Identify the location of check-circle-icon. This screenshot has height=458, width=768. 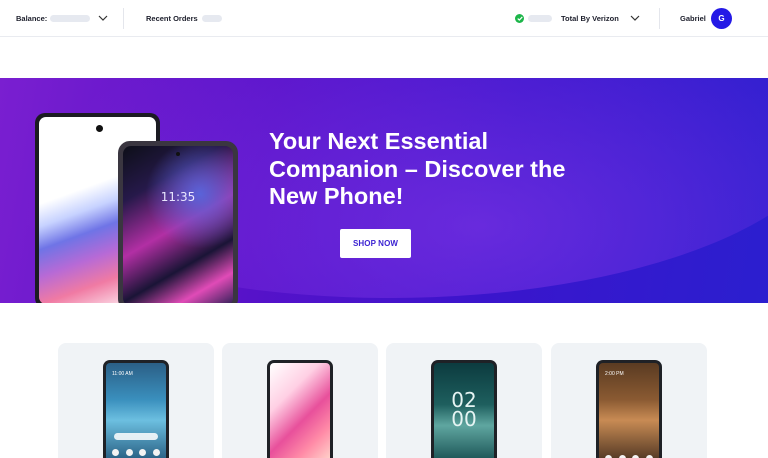
(519, 18).